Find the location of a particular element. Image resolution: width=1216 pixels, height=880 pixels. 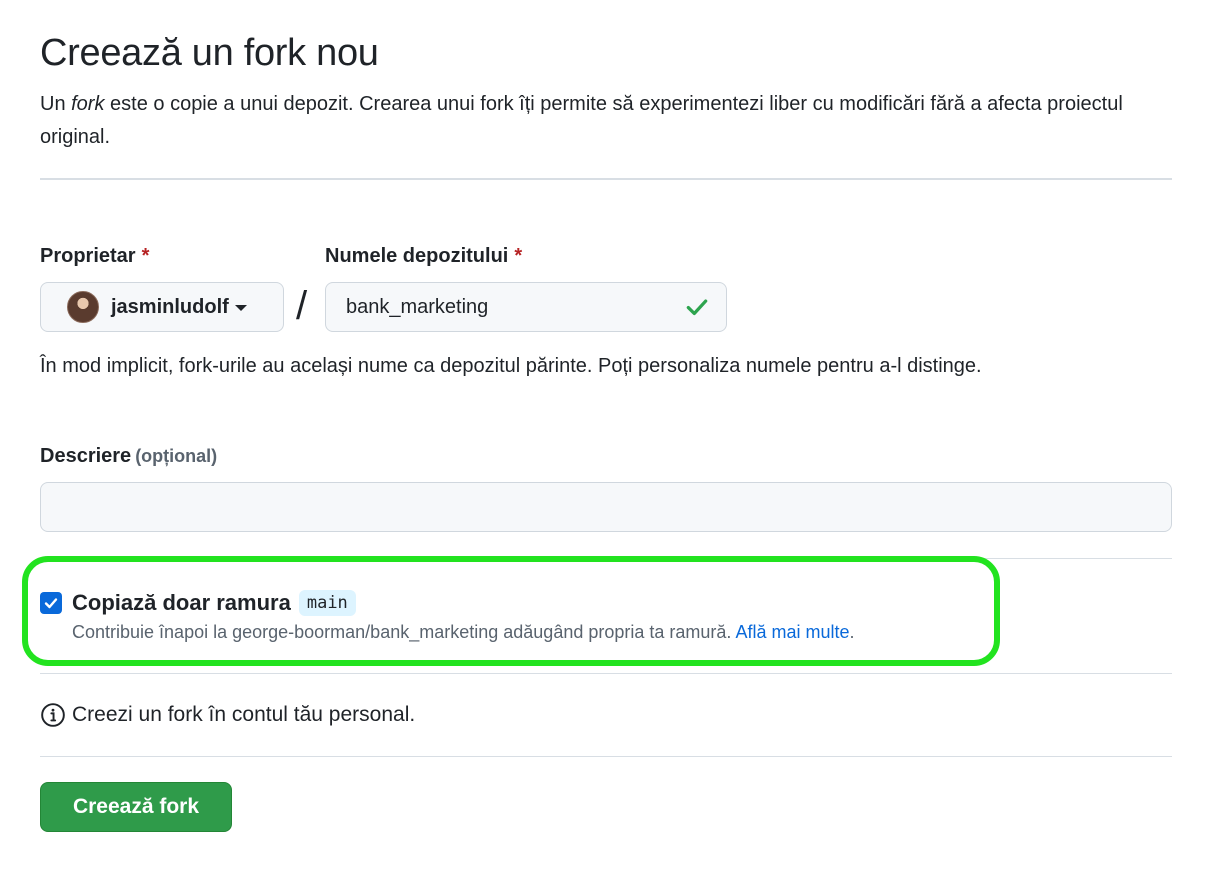

checkmark-icon is located at coordinates (51, 603).